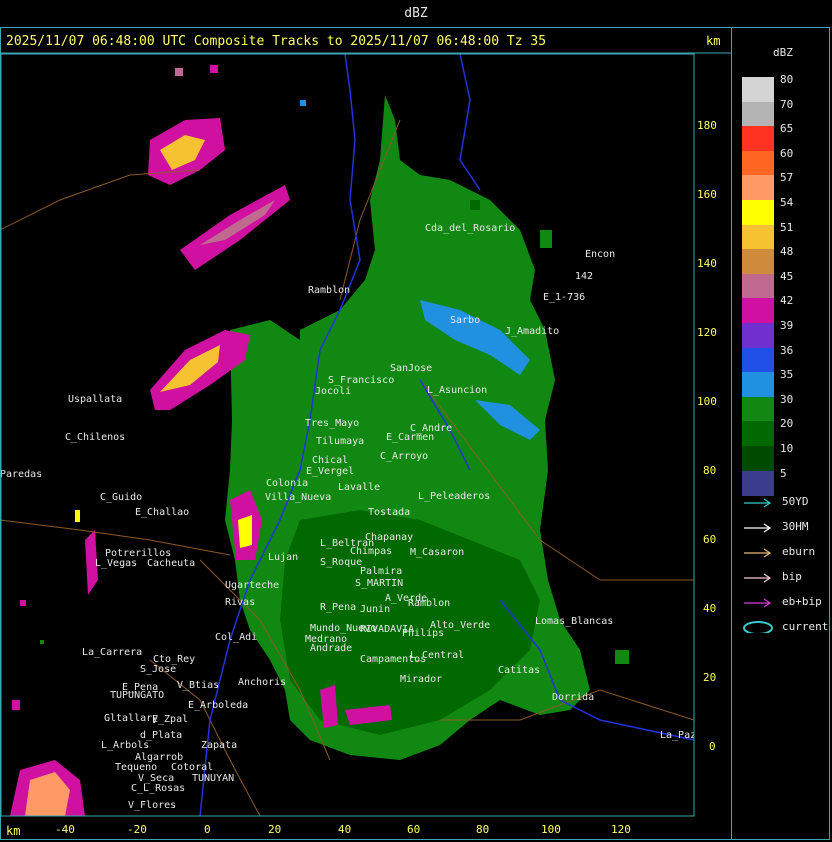 Image resolution: width=832 pixels, height=842 pixels. What do you see at coordinates (131, 718) in the screenshot?
I see `place-label: Gltallary` at bounding box center [131, 718].